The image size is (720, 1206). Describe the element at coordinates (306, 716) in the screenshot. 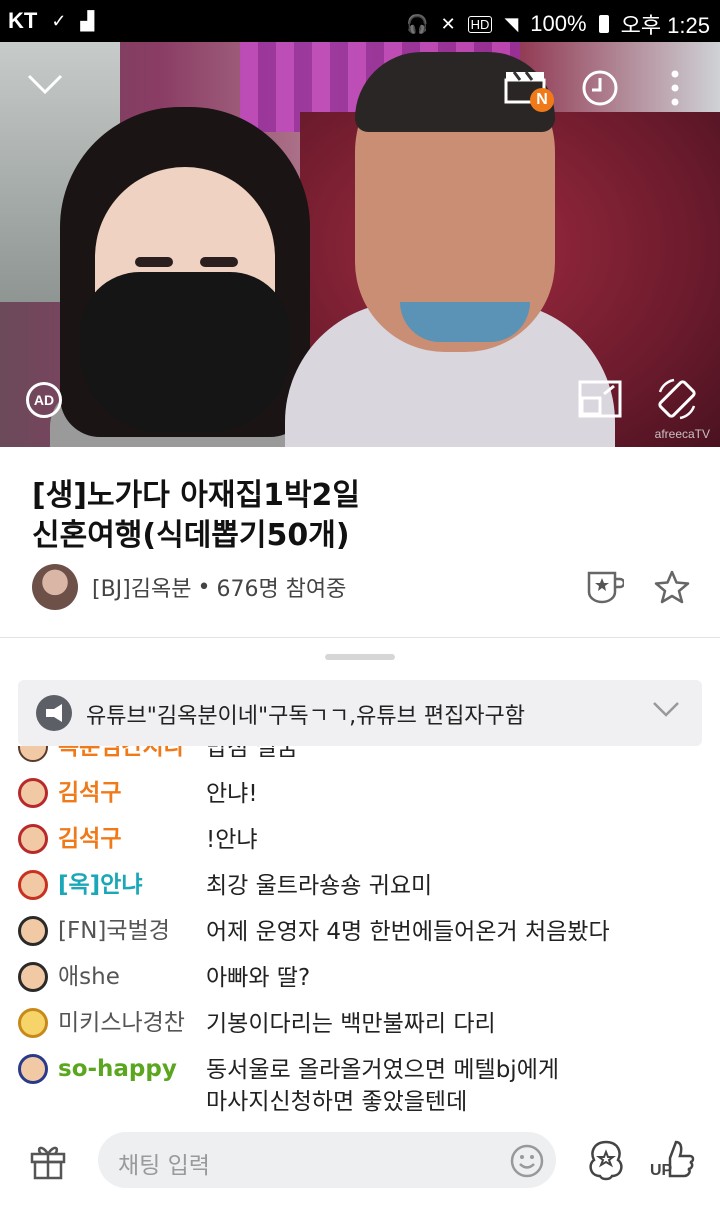

I see `notice-text: 유튜브"김옥분이네"구독ㄱㄱ,유튜브 편집자구함` at that location.